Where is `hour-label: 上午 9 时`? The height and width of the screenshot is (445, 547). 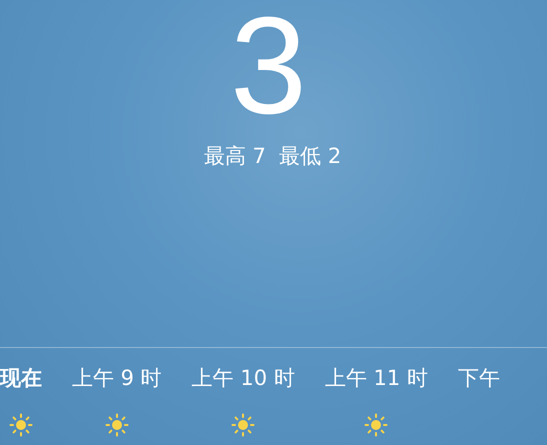
hour-label: 上午 9 时 is located at coordinates (117, 378).